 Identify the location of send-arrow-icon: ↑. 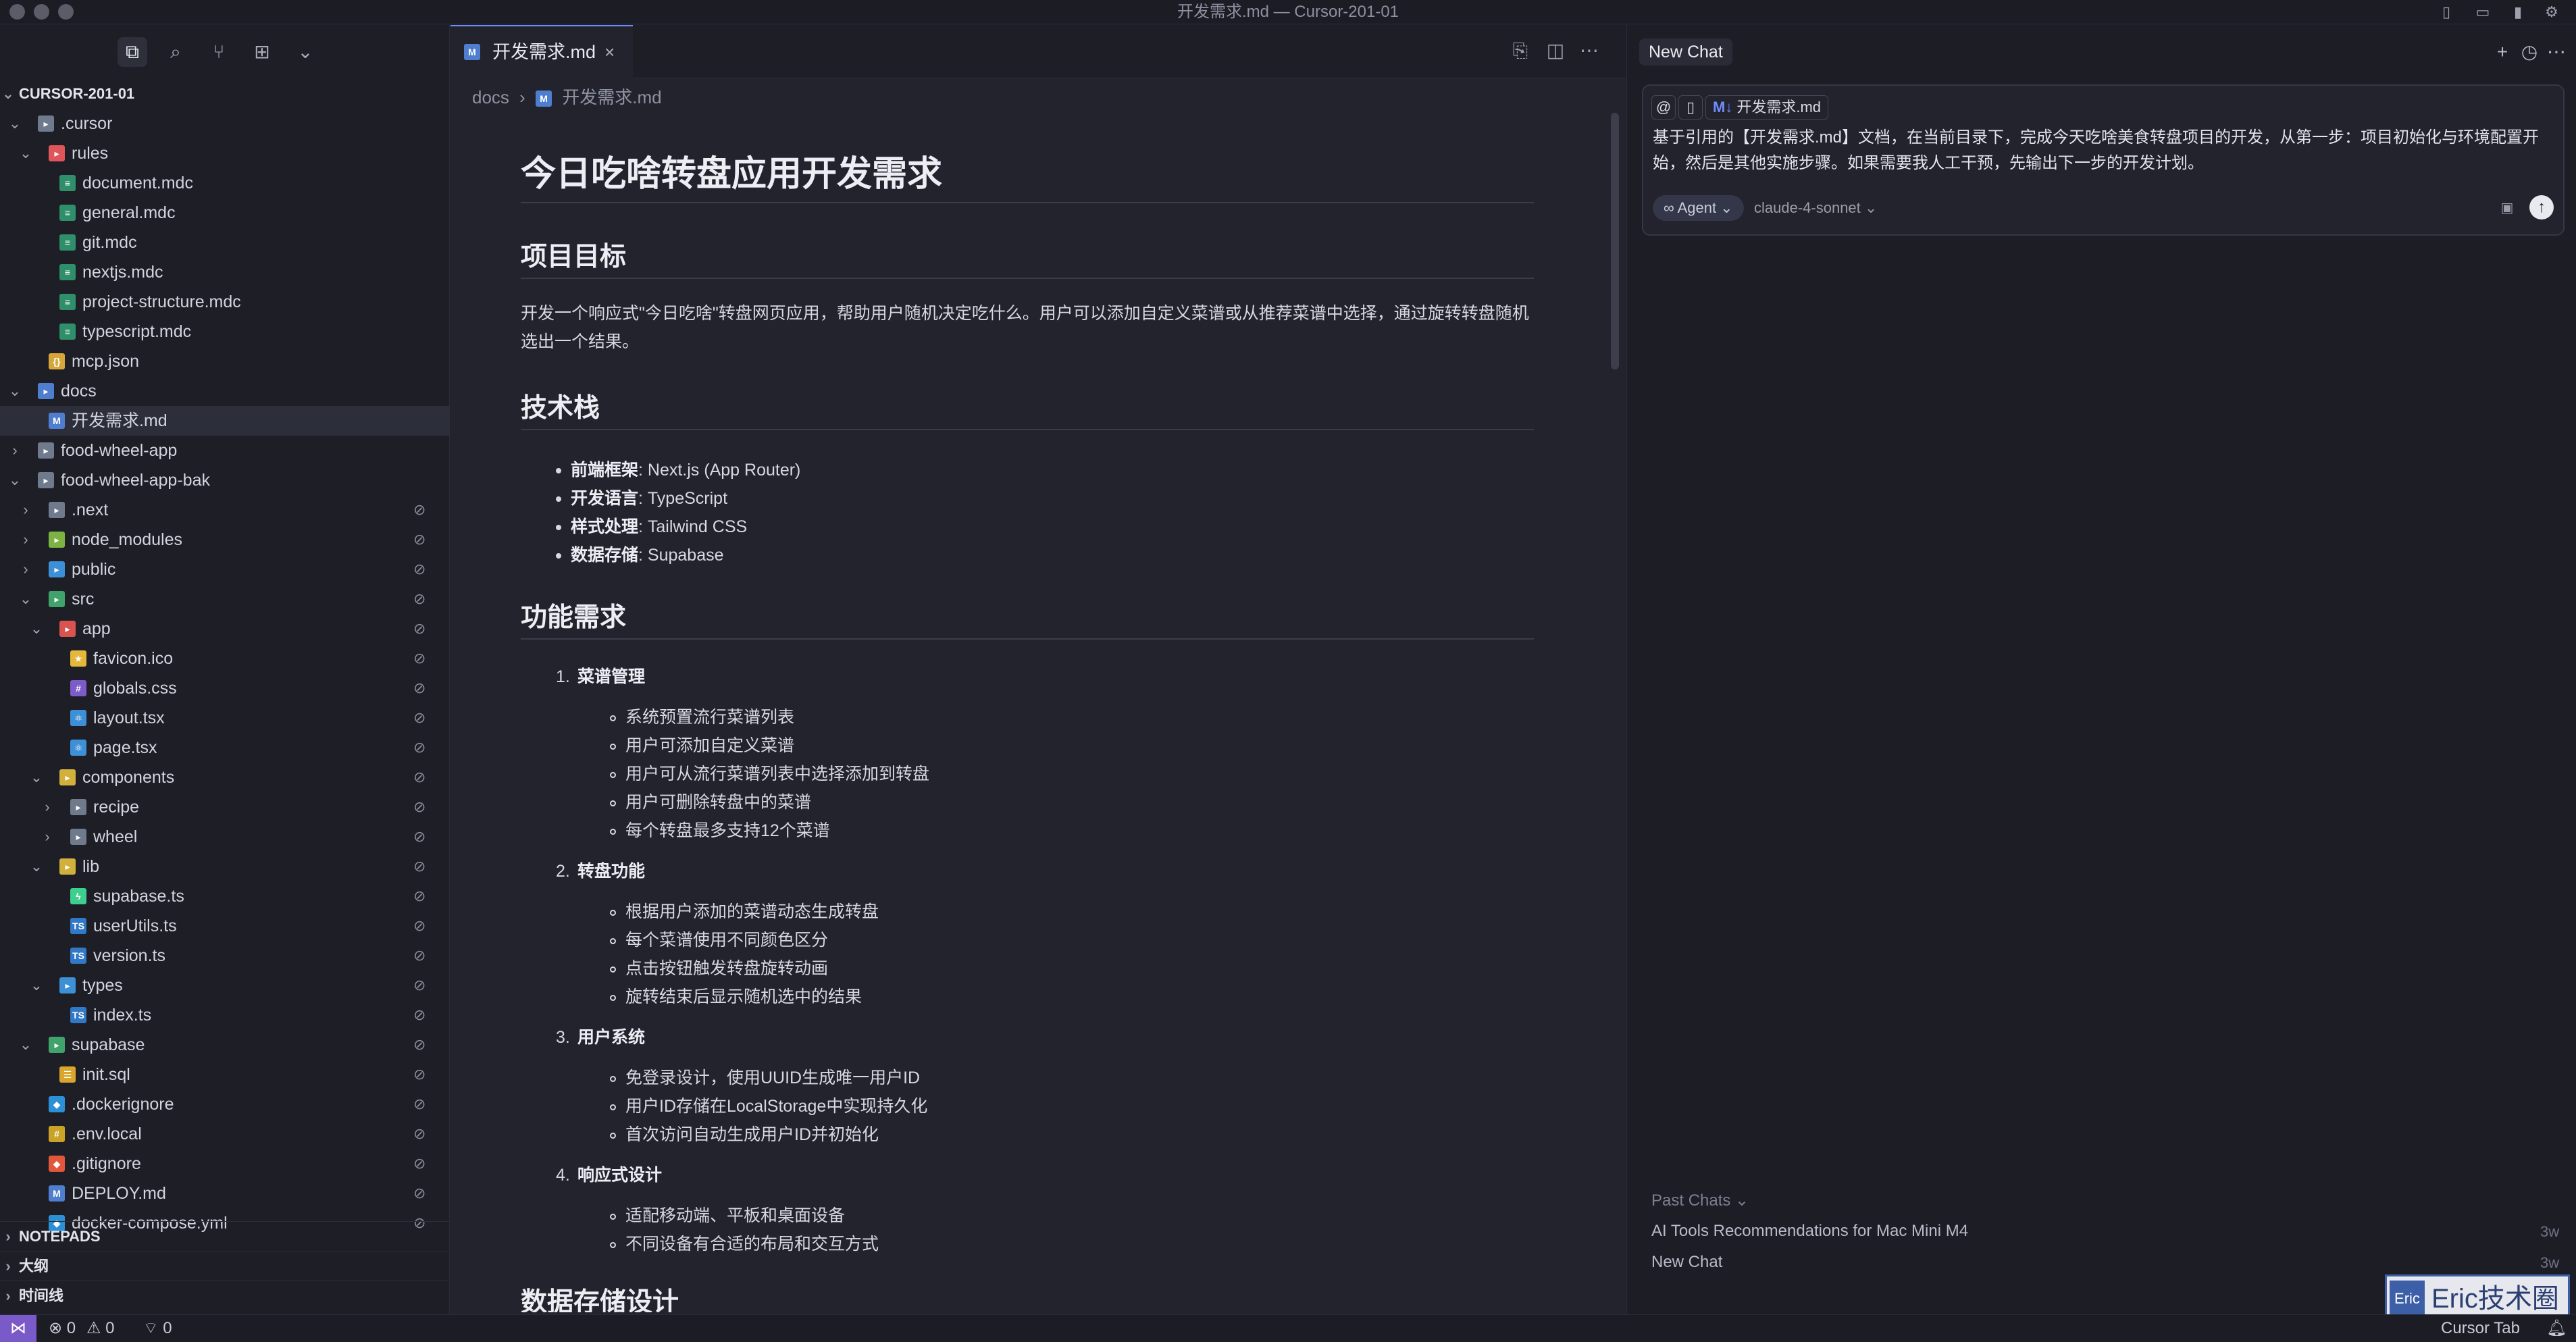
(2541, 207).